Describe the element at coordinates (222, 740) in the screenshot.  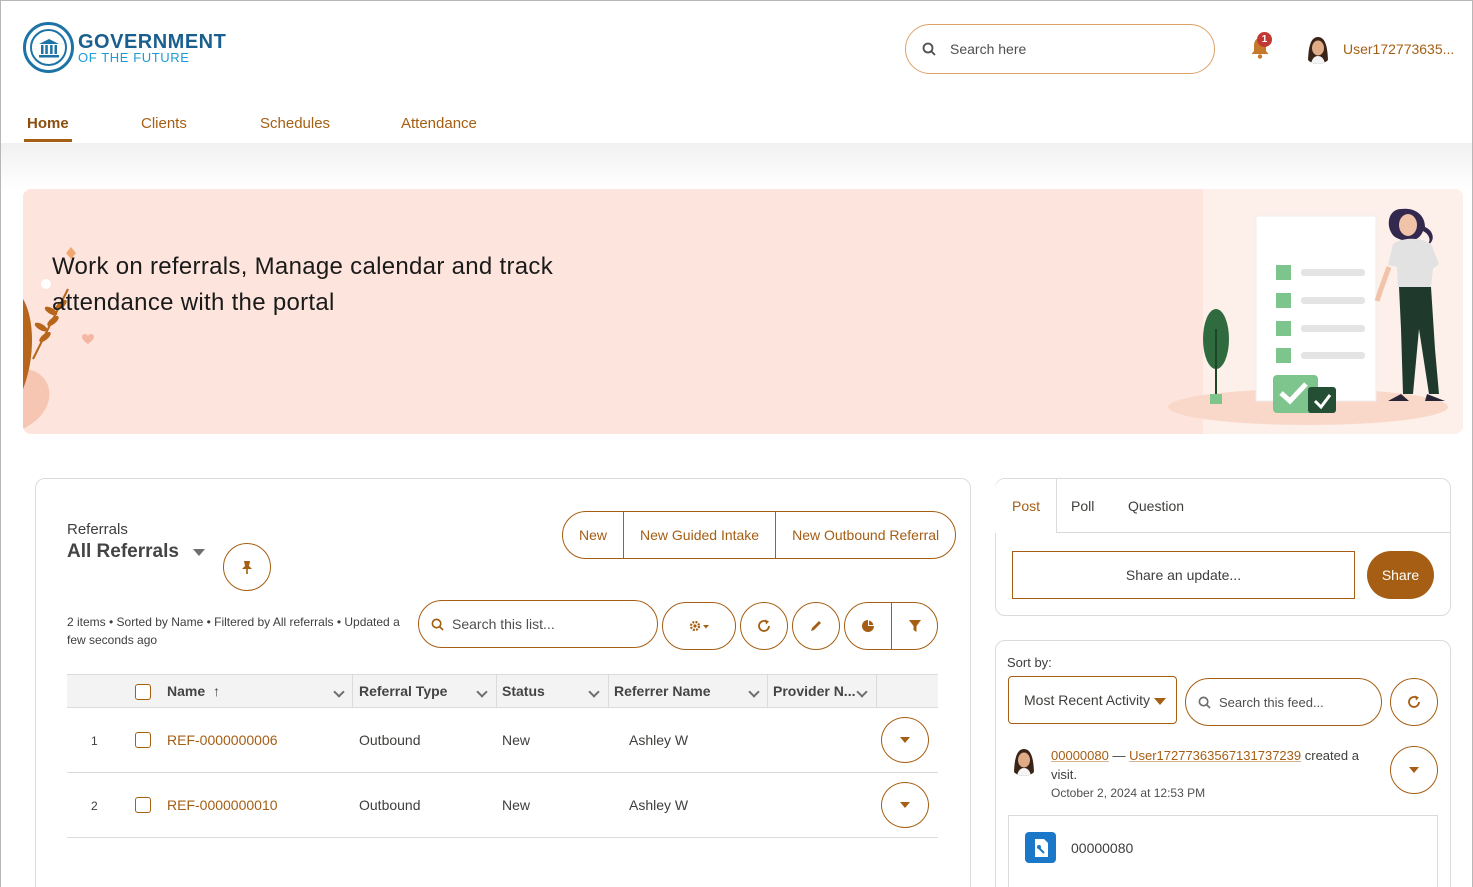
I see `referral-name-link: REF-0000000006` at that location.